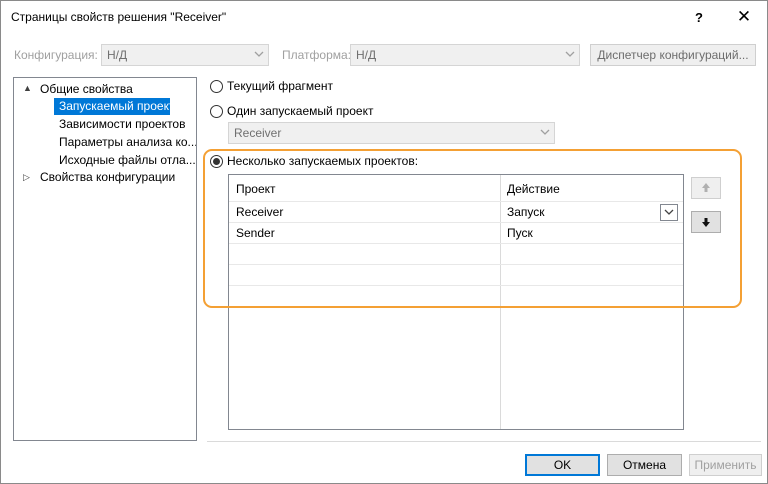 This screenshot has height=484, width=768. What do you see at coordinates (725, 465) in the screenshot?
I see `apply-button: Применить` at bounding box center [725, 465].